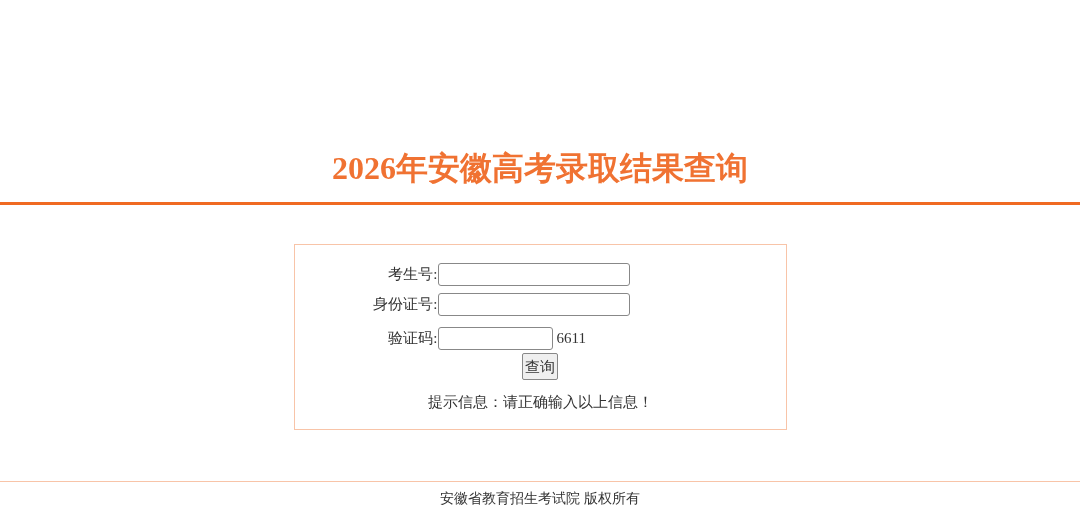 The width and height of the screenshot is (1080, 524). What do you see at coordinates (412, 339) in the screenshot?
I see `field-label: 验证码:` at bounding box center [412, 339].